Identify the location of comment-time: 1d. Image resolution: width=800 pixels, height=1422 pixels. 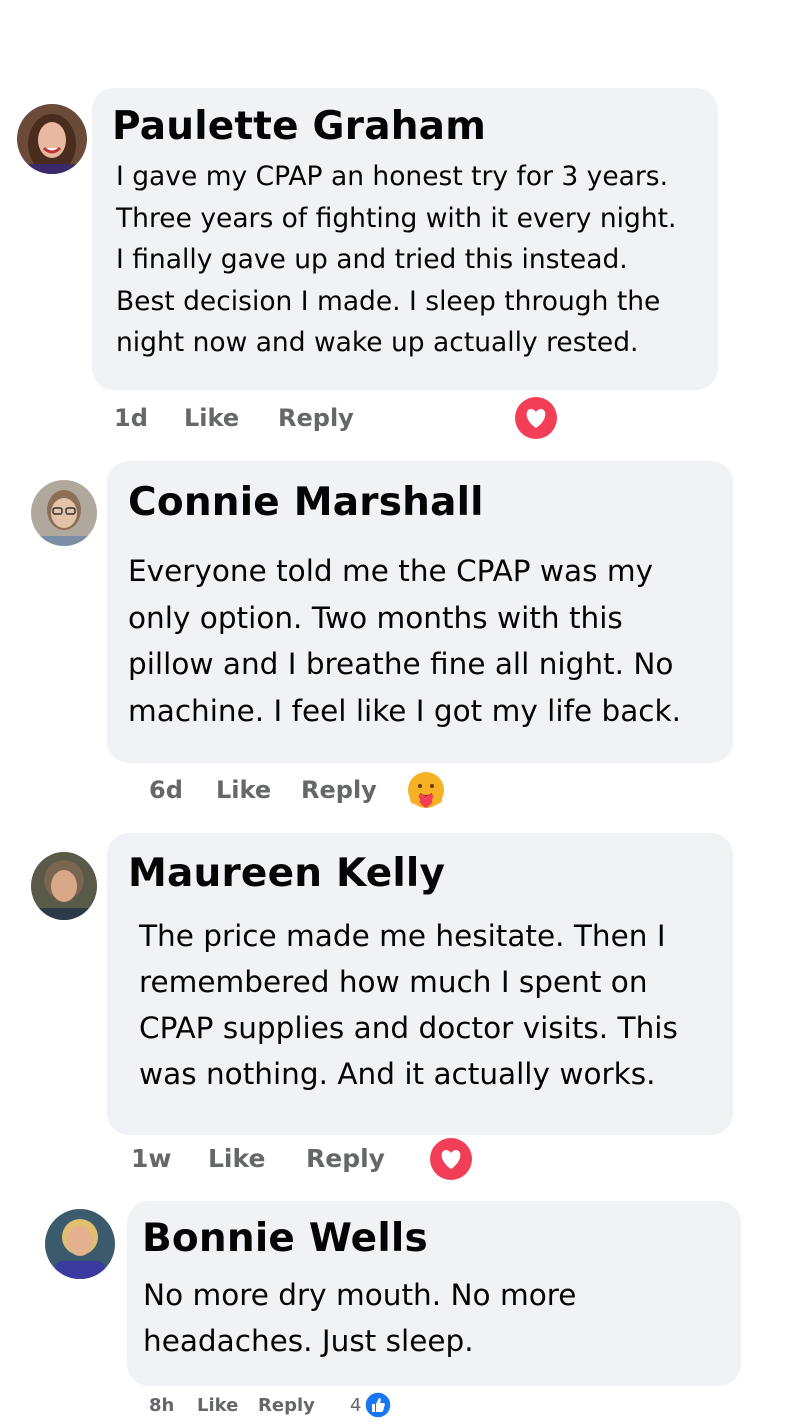
(131, 418).